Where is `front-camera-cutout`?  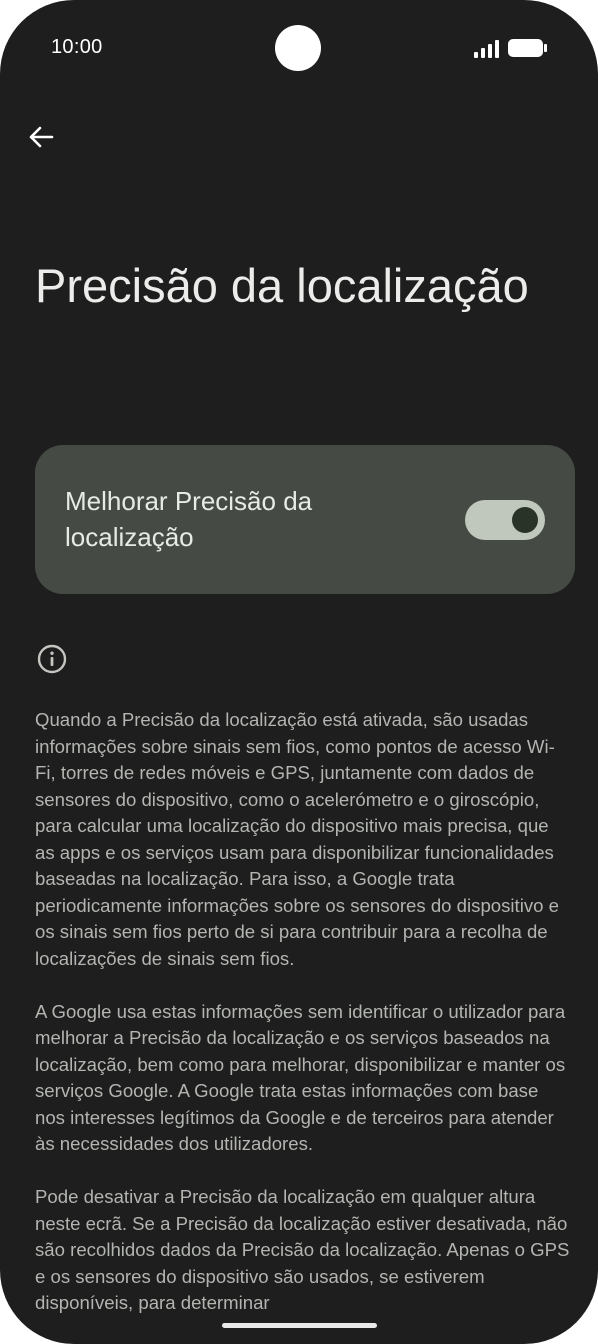 front-camera-cutout is located at coordinates (298, 48).